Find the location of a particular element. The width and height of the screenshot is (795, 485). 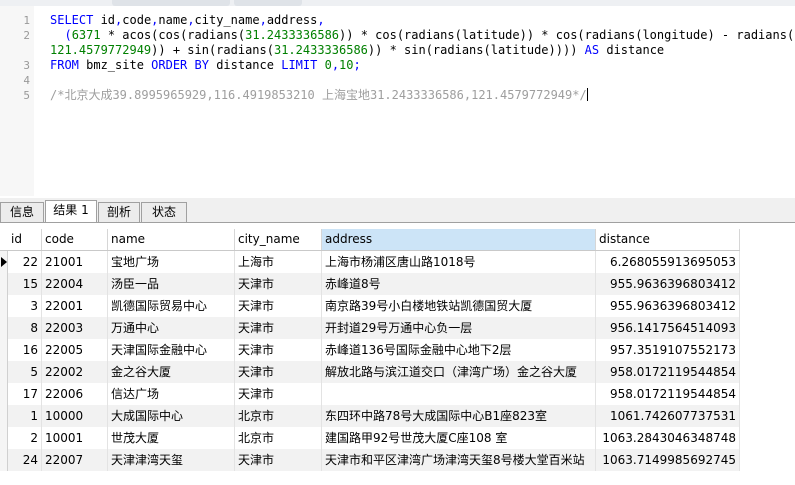

cell-address: 建国路甲92号世茂大厦C座108 室 is located at coordinates (459, 438).